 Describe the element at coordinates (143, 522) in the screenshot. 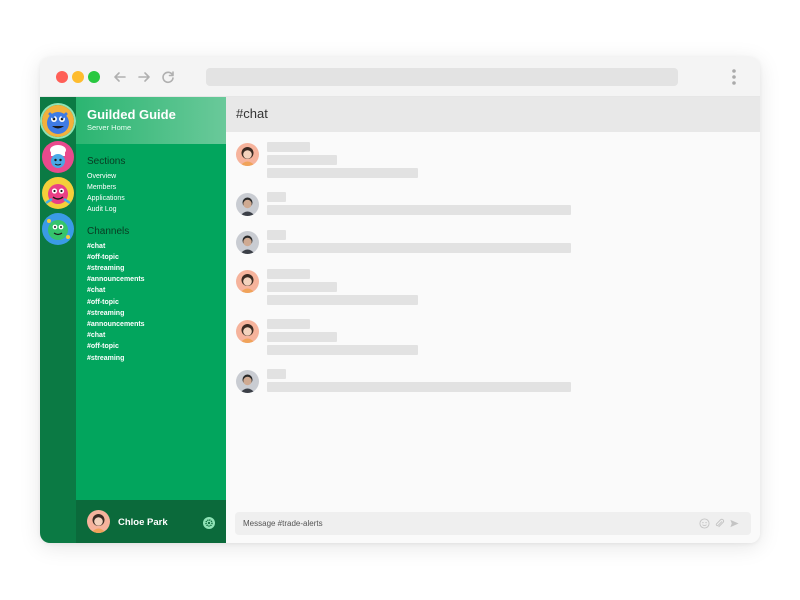

I see `user-name: Chloe Park` at that location.